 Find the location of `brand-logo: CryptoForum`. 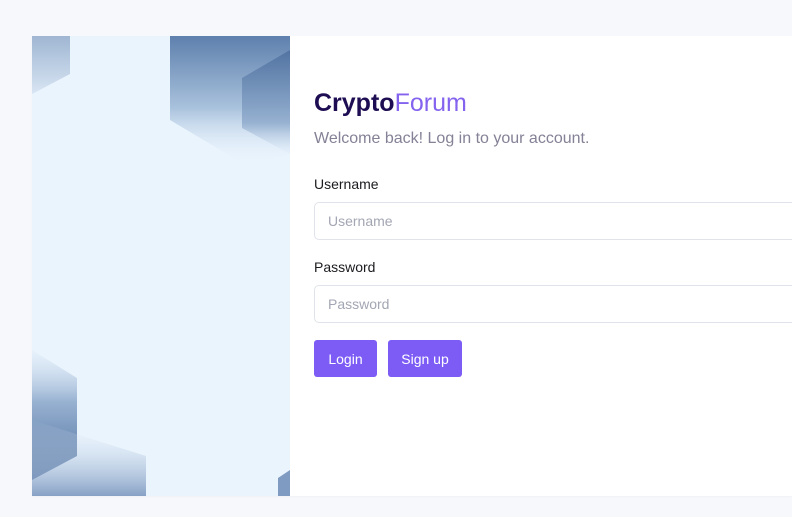

brand-logo: CryptoForum is located at coordinates (390, 103).